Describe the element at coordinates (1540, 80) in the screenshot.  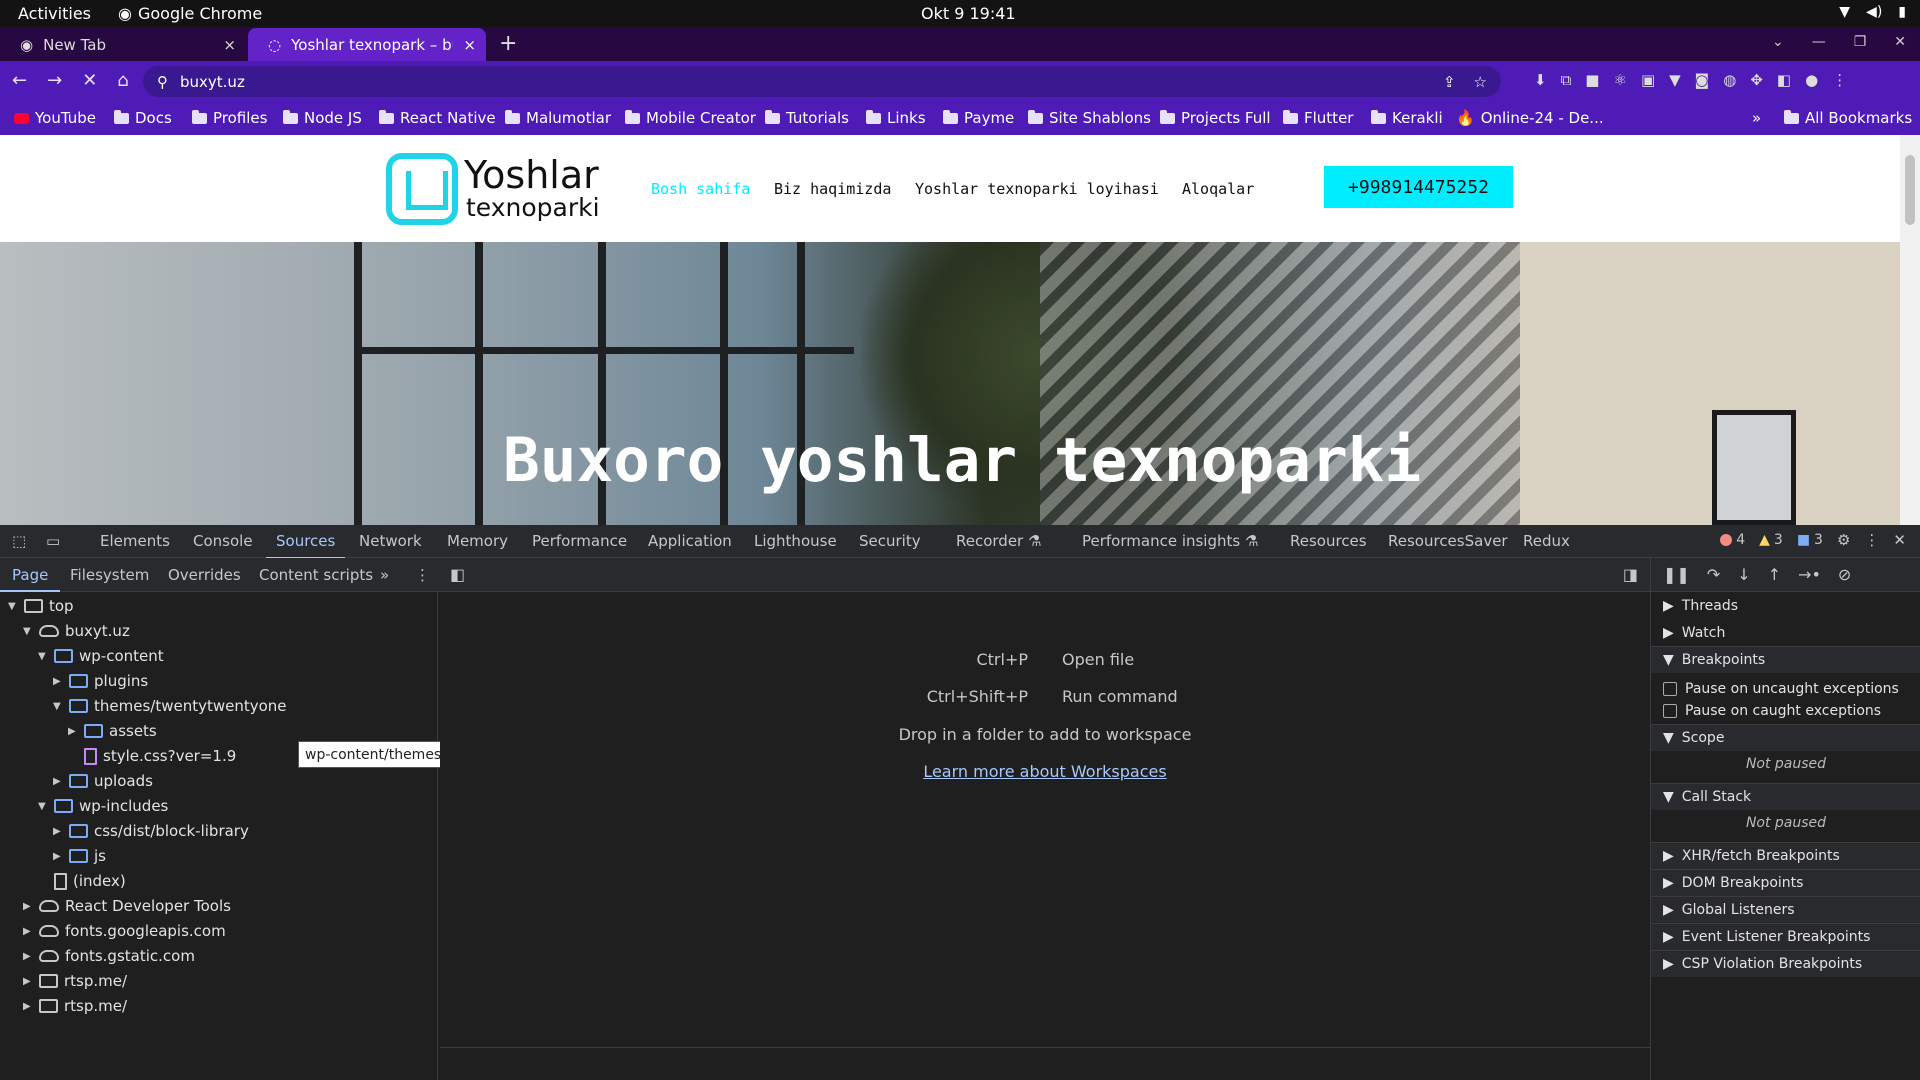
I see `download-icon: ⬇` at that location.